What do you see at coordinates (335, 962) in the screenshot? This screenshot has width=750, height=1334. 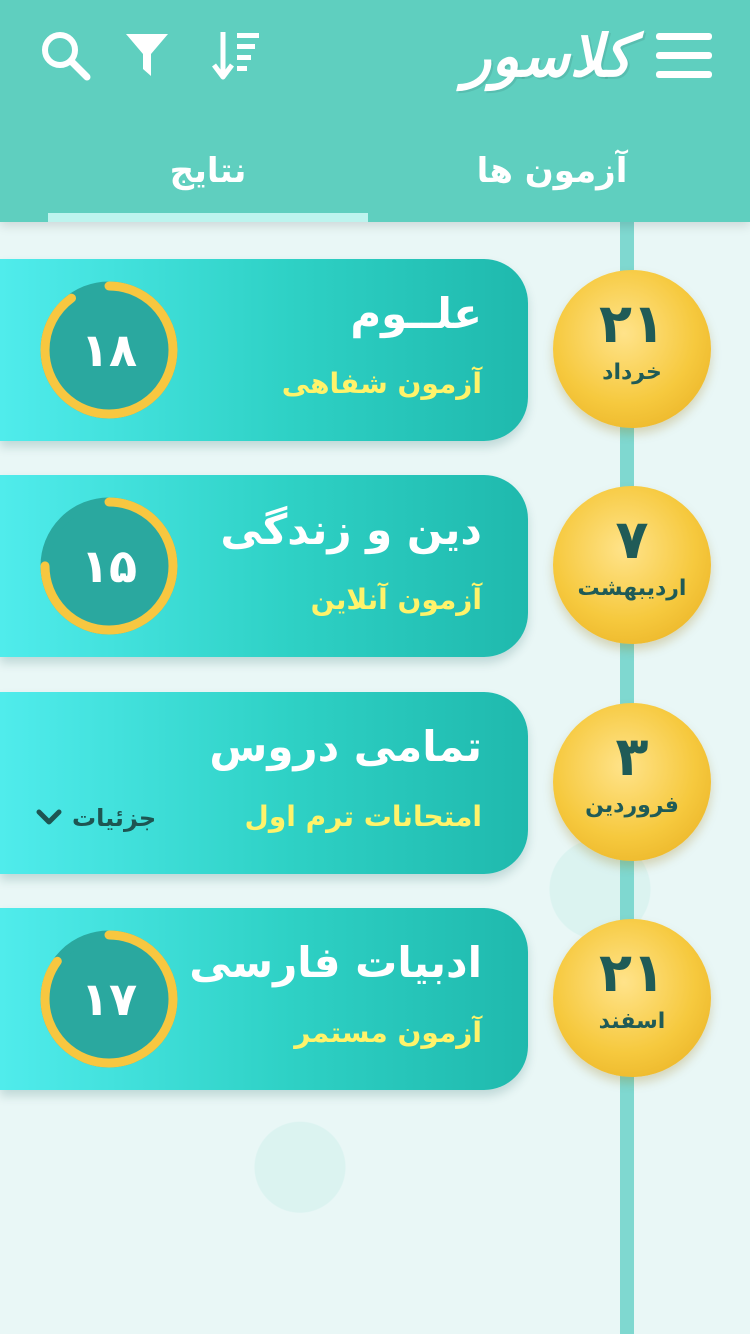 I see `subject-title: ادبیات فارسی` at bounding box center [335, 962].